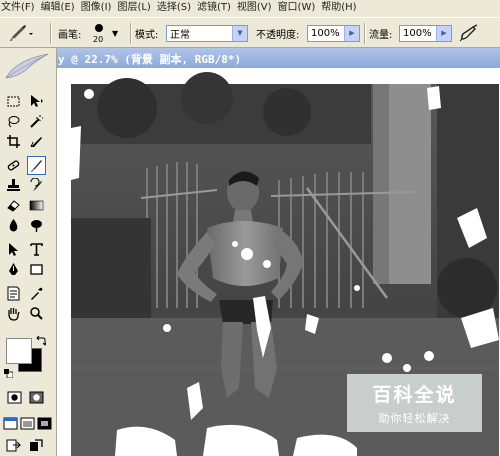 Image resolution: width=500 pixels, height=456 pixels. What do you see at coordinates (299, 8) in the screenshot?
I see `menu-window: 窗口(W)` at bounding box center [299, 8].